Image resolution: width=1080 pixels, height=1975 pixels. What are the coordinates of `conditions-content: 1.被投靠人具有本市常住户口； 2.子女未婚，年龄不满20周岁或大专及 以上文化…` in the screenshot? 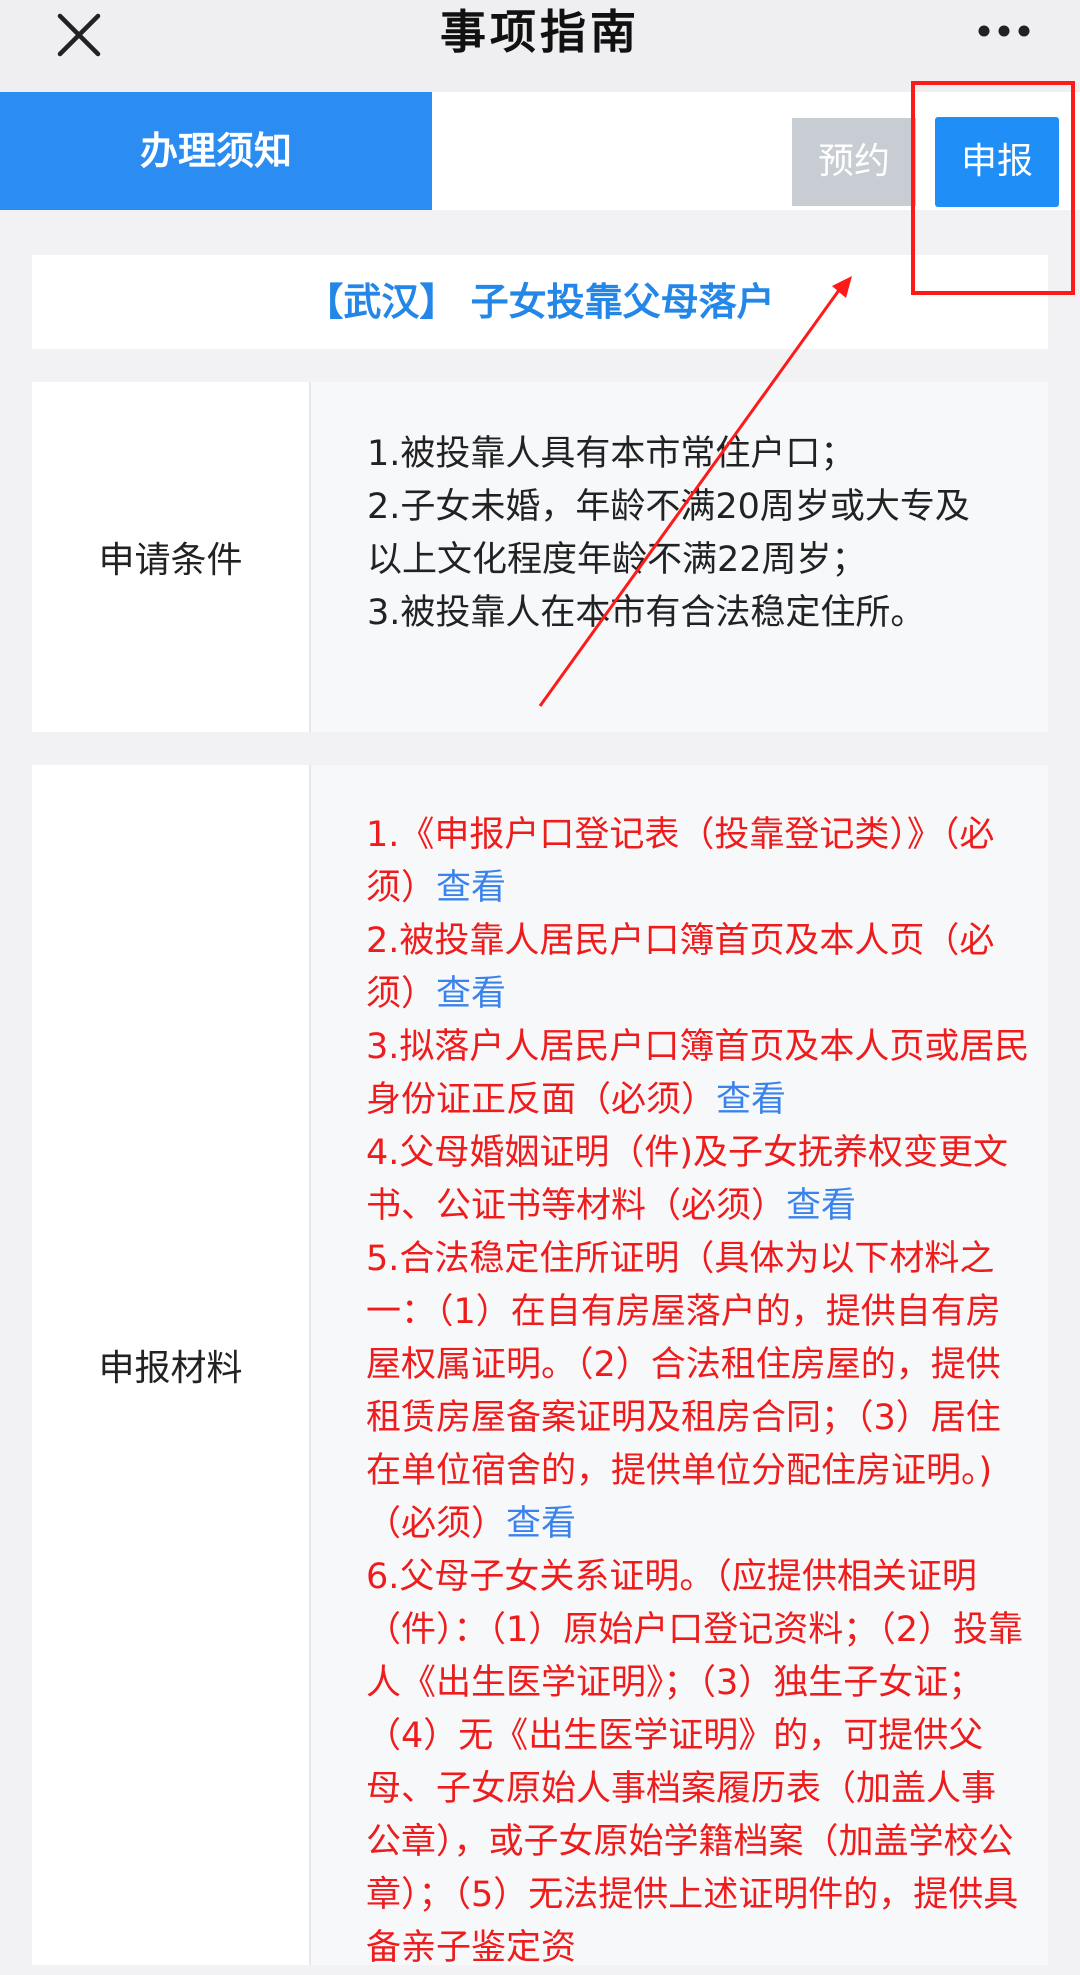 It's located at (679, 557).